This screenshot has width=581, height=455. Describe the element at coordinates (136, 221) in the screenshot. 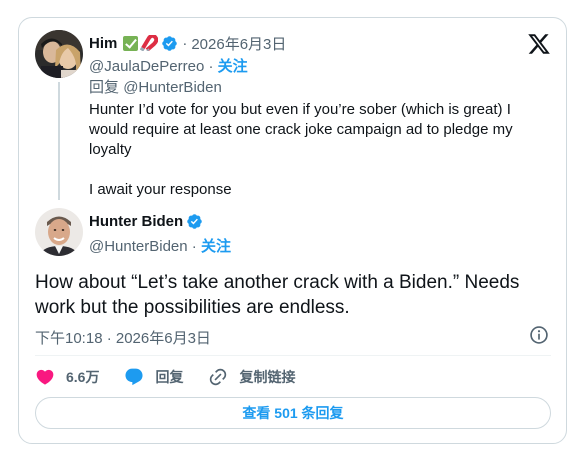

I see `main-author-name: Hunter Biden` at that location.